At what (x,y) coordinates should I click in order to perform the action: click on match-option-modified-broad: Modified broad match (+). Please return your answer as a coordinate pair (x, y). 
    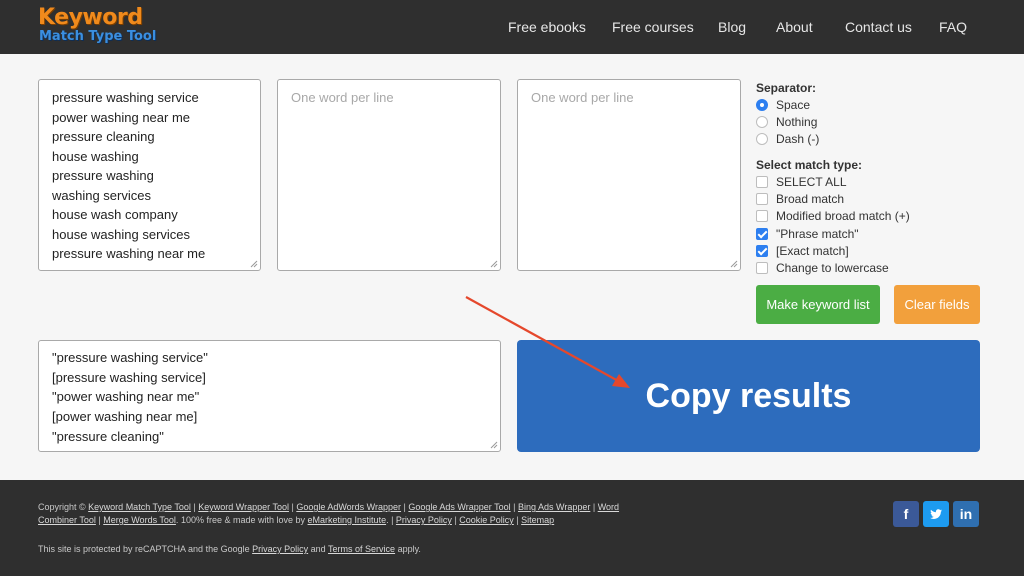
    Looking at the image, I should click on (856, 216).